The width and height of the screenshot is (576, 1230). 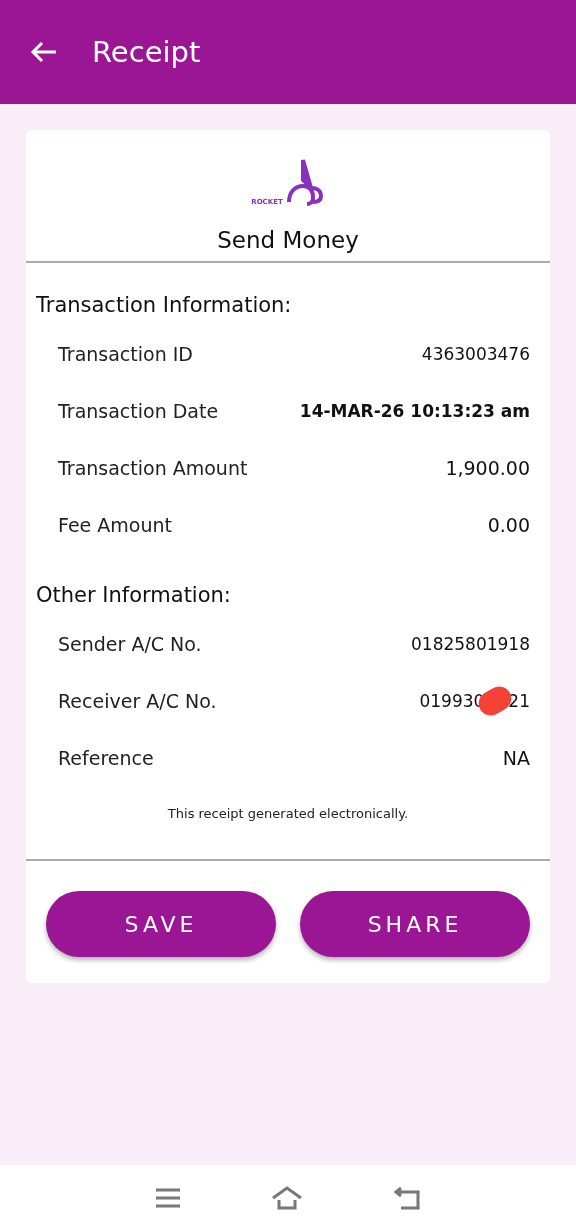 I want to click on receipt-note: This receipt generated electronically., so click(x=288, y=814).